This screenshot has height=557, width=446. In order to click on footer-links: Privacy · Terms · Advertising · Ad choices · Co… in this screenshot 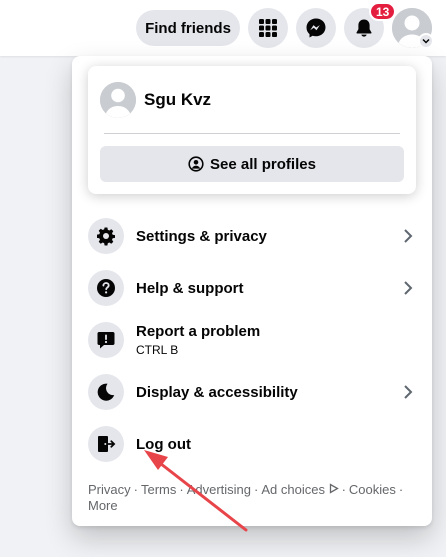, I will do `click(246, 497)`.